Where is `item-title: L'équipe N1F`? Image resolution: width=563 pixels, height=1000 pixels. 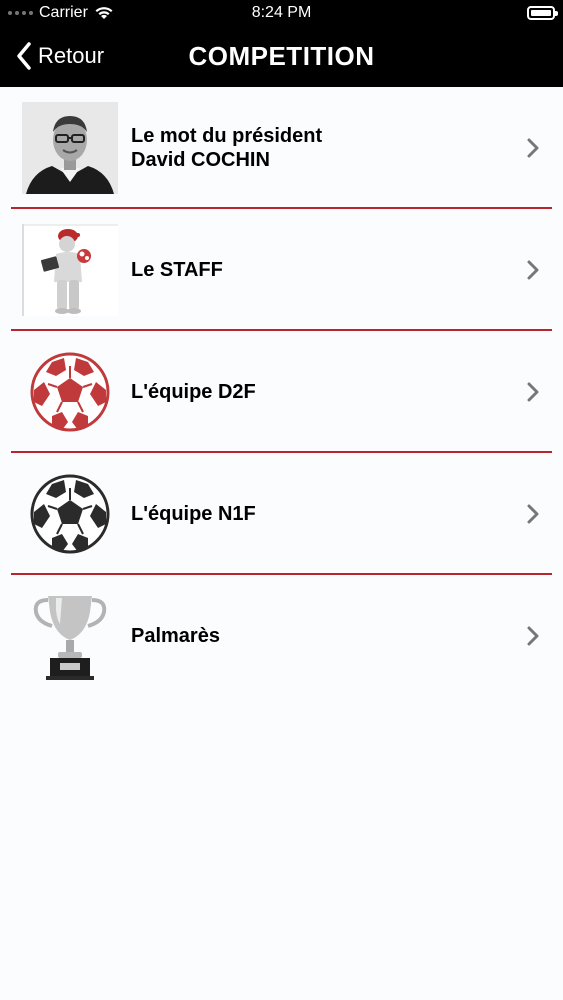 item-title: L'équipe N1F is located at coordinates (193, 514).